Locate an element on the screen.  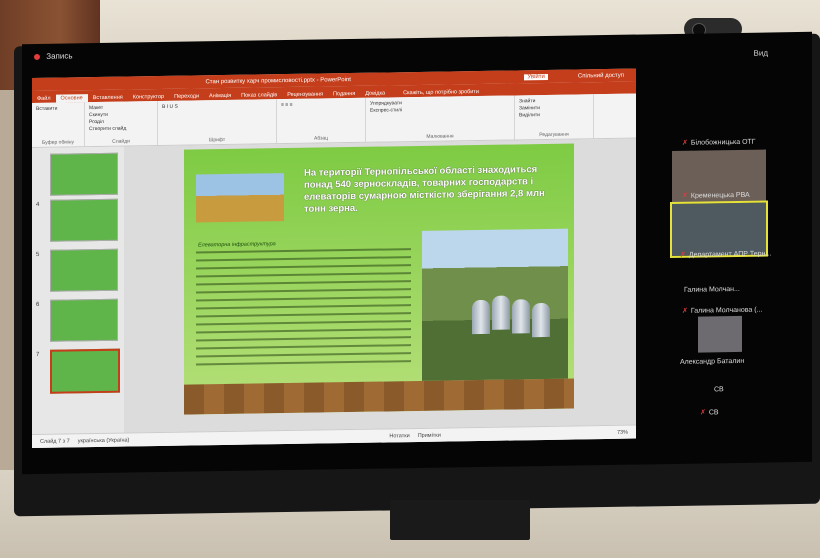
participant-name: ✗ СВ is located at coordinates (709, 413).